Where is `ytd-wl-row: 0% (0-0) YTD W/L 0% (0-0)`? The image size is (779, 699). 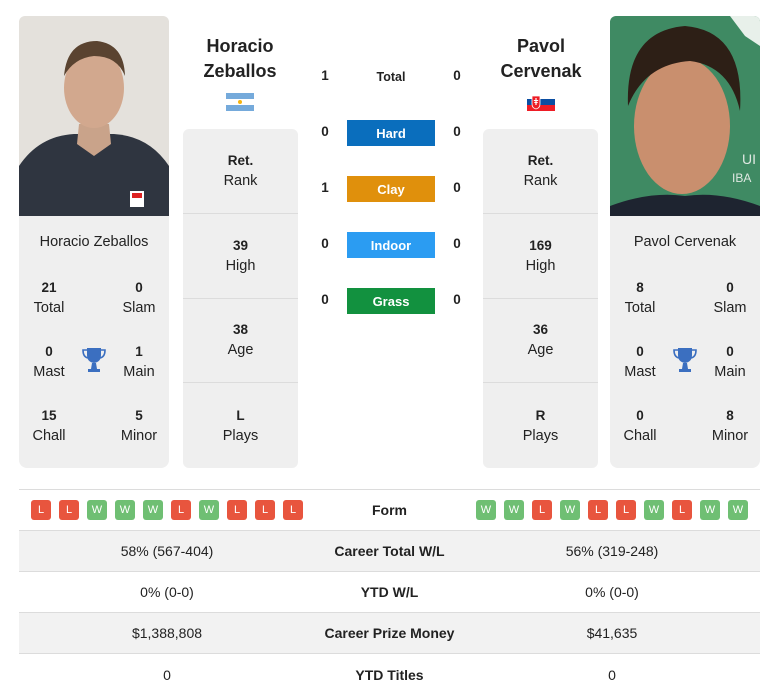
ytd-wl-row: 0% (0-0) YTD W/L 0% (0-0) is located at coordinates (389, 592).